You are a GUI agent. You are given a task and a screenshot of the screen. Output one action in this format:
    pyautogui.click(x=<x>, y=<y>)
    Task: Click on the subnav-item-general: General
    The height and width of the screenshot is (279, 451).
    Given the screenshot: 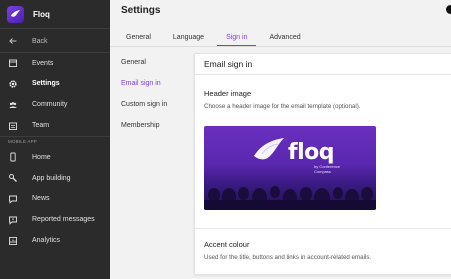 What is the action you would take?
    pyautogui.click(x=152, y=62)
    